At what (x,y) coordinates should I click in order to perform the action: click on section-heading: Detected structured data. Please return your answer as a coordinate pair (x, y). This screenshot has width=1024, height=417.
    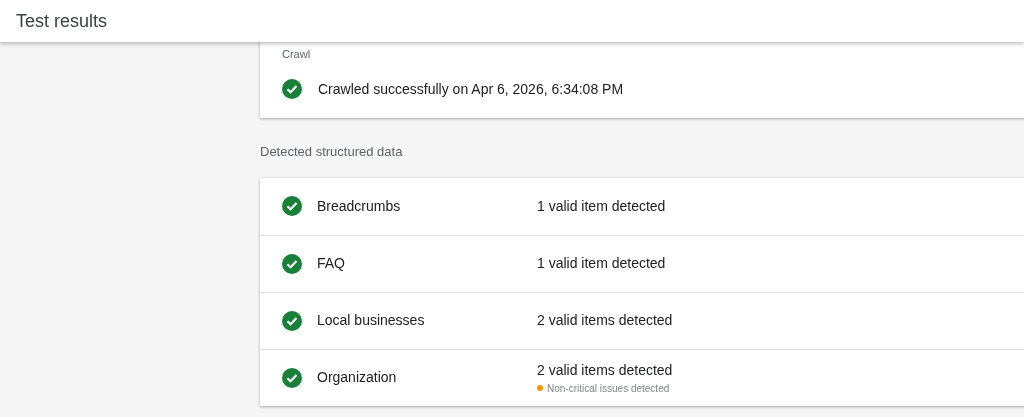
    Looking at the image, I should click on (332, 152).